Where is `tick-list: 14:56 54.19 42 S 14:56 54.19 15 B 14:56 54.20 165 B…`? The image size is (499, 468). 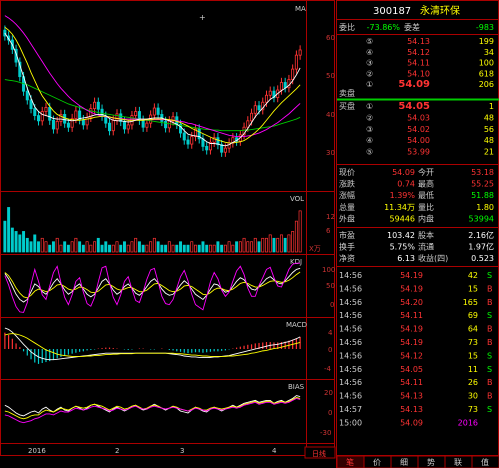
tick-list: 14:56 54.19 42 S 14:56 54.19 15 B 14:56 54.20 165 B… is located at coordinates (416, 349).